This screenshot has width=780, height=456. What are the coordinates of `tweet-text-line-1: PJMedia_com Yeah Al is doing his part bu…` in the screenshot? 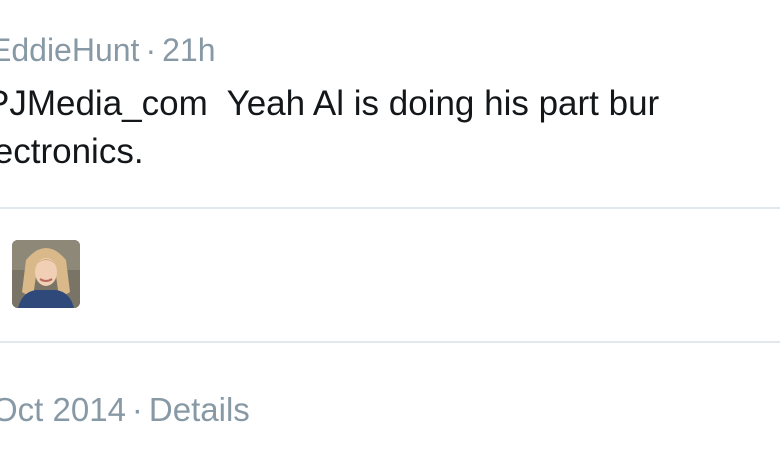 It's located at (390, 104).